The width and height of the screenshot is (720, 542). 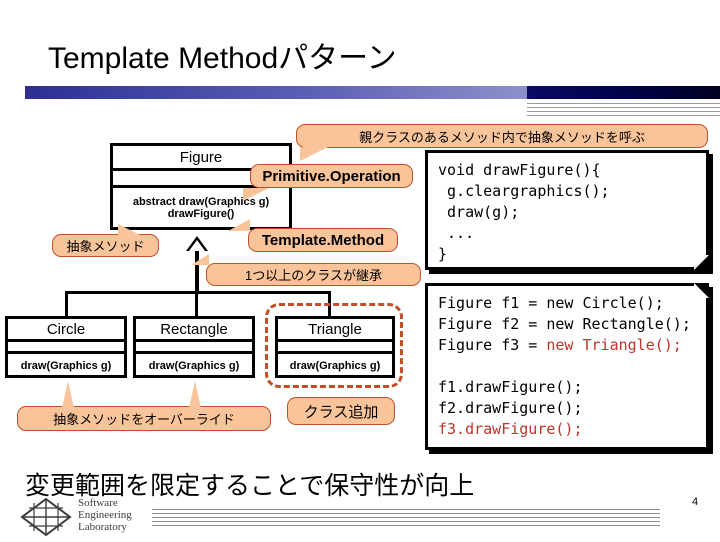 I want to click on callout-call-abstract-in-parent: 親クラスのあるメソッド内で抽象メソッドを呼ぶ, so click(x=502, y=136).